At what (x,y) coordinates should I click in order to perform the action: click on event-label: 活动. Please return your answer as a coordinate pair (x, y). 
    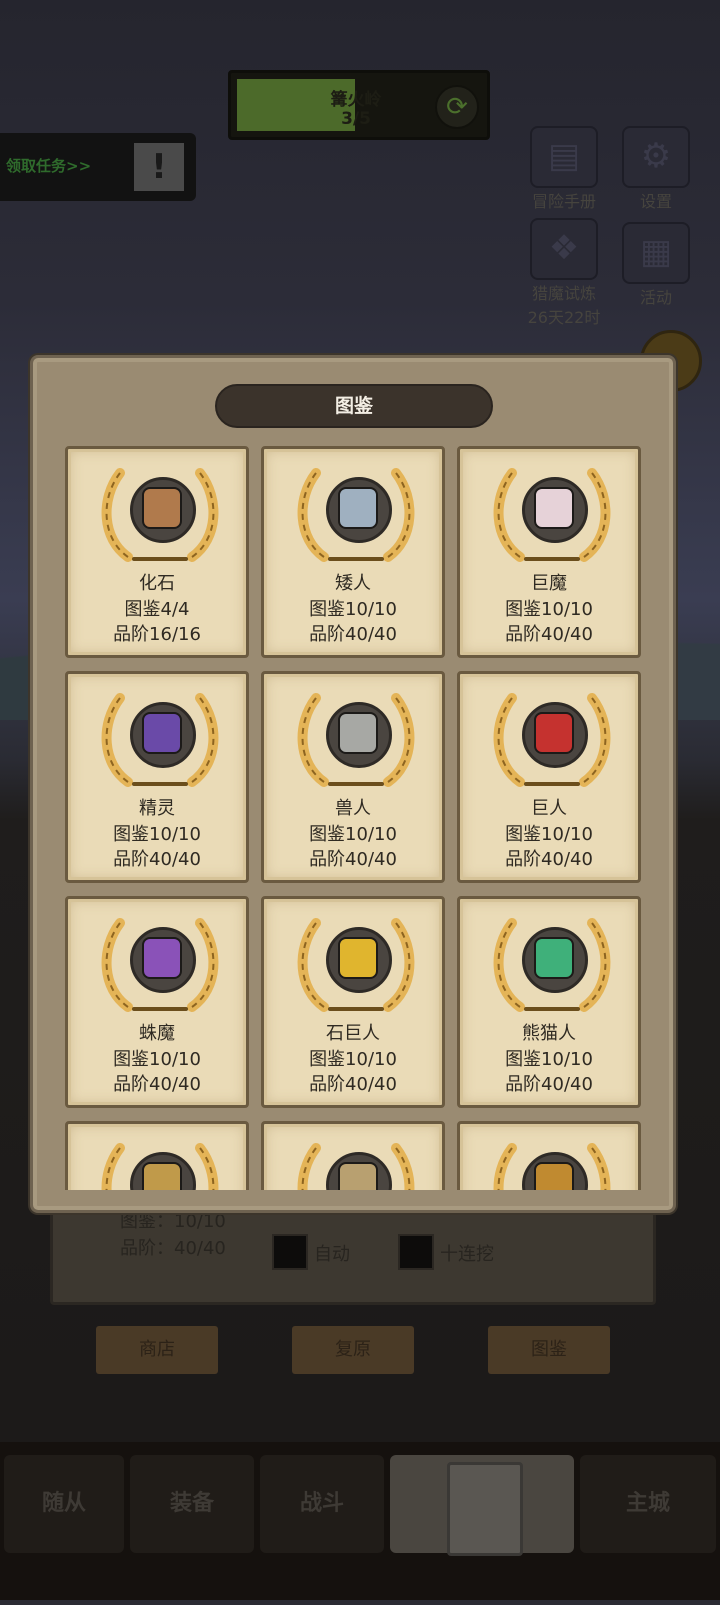
    Looking at the image, I should click on (655, 297).